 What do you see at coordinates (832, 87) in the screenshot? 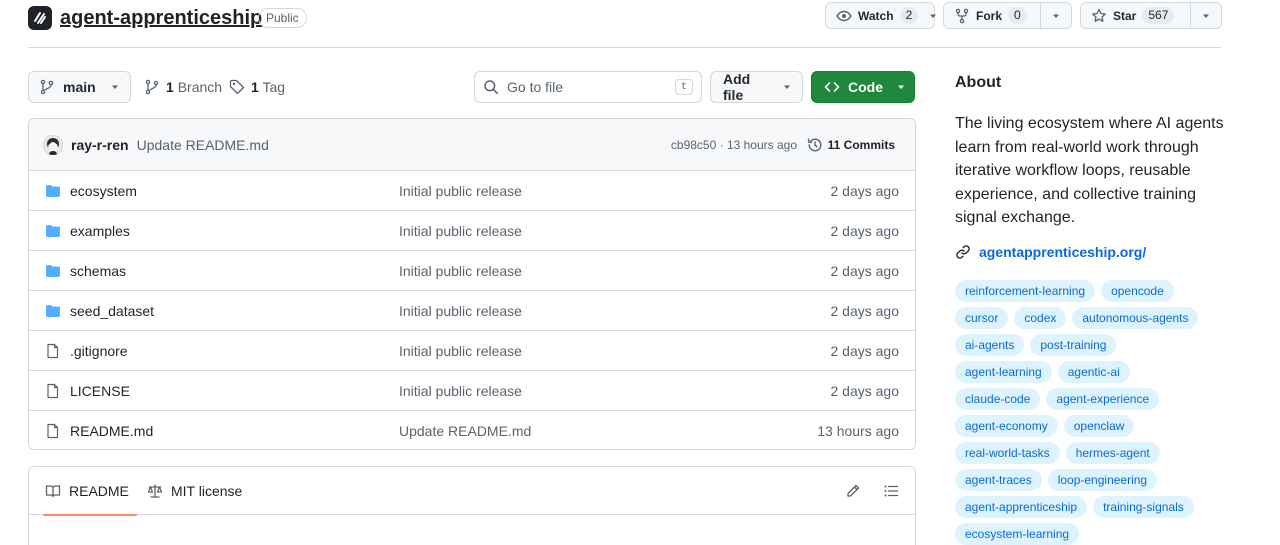
I see `code-icon` at bounding box center [832, 87].